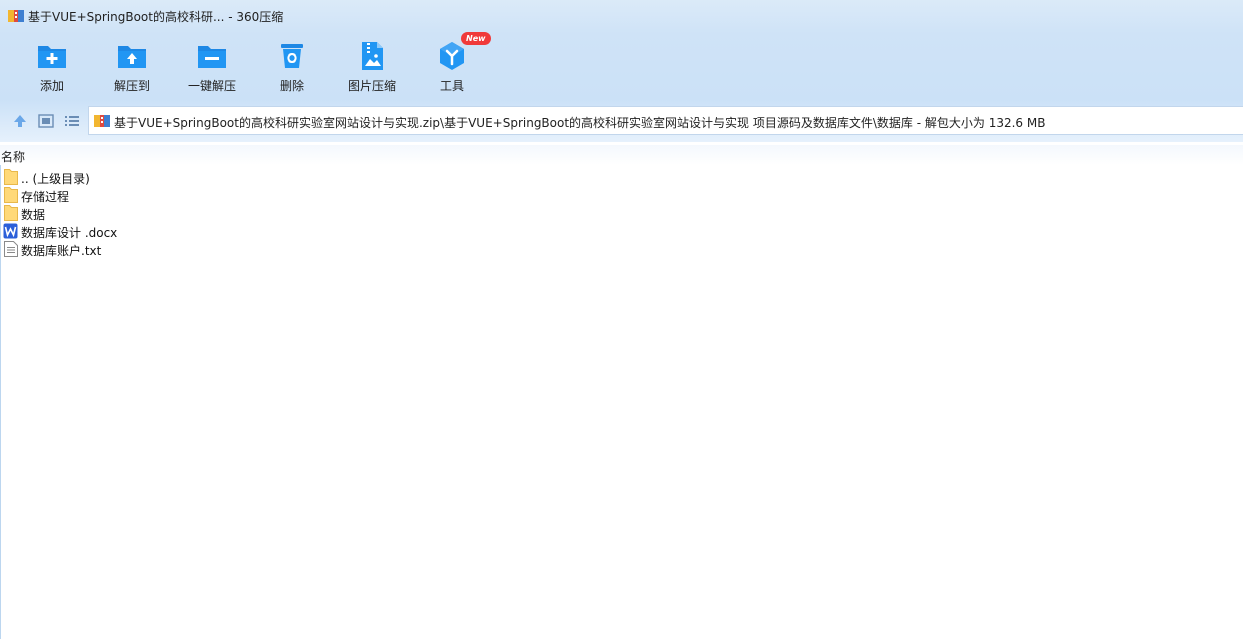 This screenshot has width=1243, height=639. I want to click on list-item-name: 数据, so click(33, 215).